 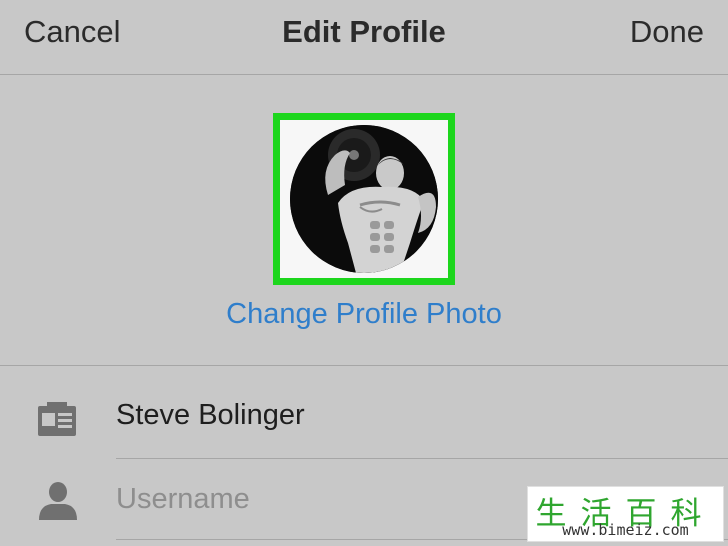 I want to click on profile-photo-image, so click(x=364, y=199).